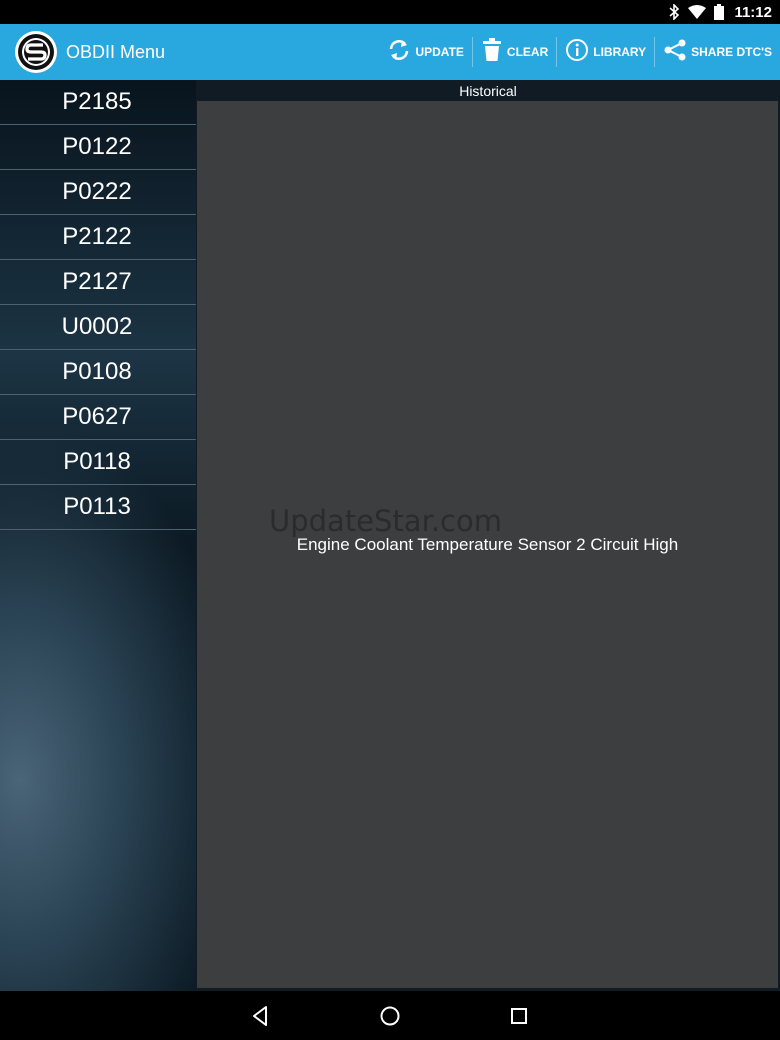 Image resolution: width=780 pixels, height=1040 pixels. Describe the element at coordinates (385, 521) in the screenshot. I see `watermark: UpdateStar.com` at that location.